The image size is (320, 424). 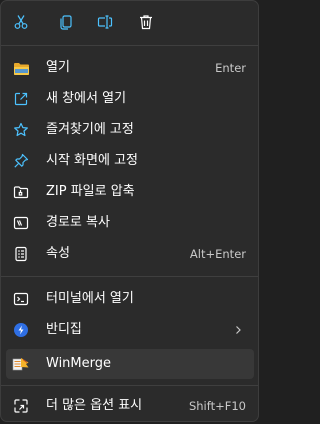 What do you see at coordinates (92, 160) in the screenshot?
I see `menu-item-label: 시작 화면에 고정` at bounding box center [92, 160].